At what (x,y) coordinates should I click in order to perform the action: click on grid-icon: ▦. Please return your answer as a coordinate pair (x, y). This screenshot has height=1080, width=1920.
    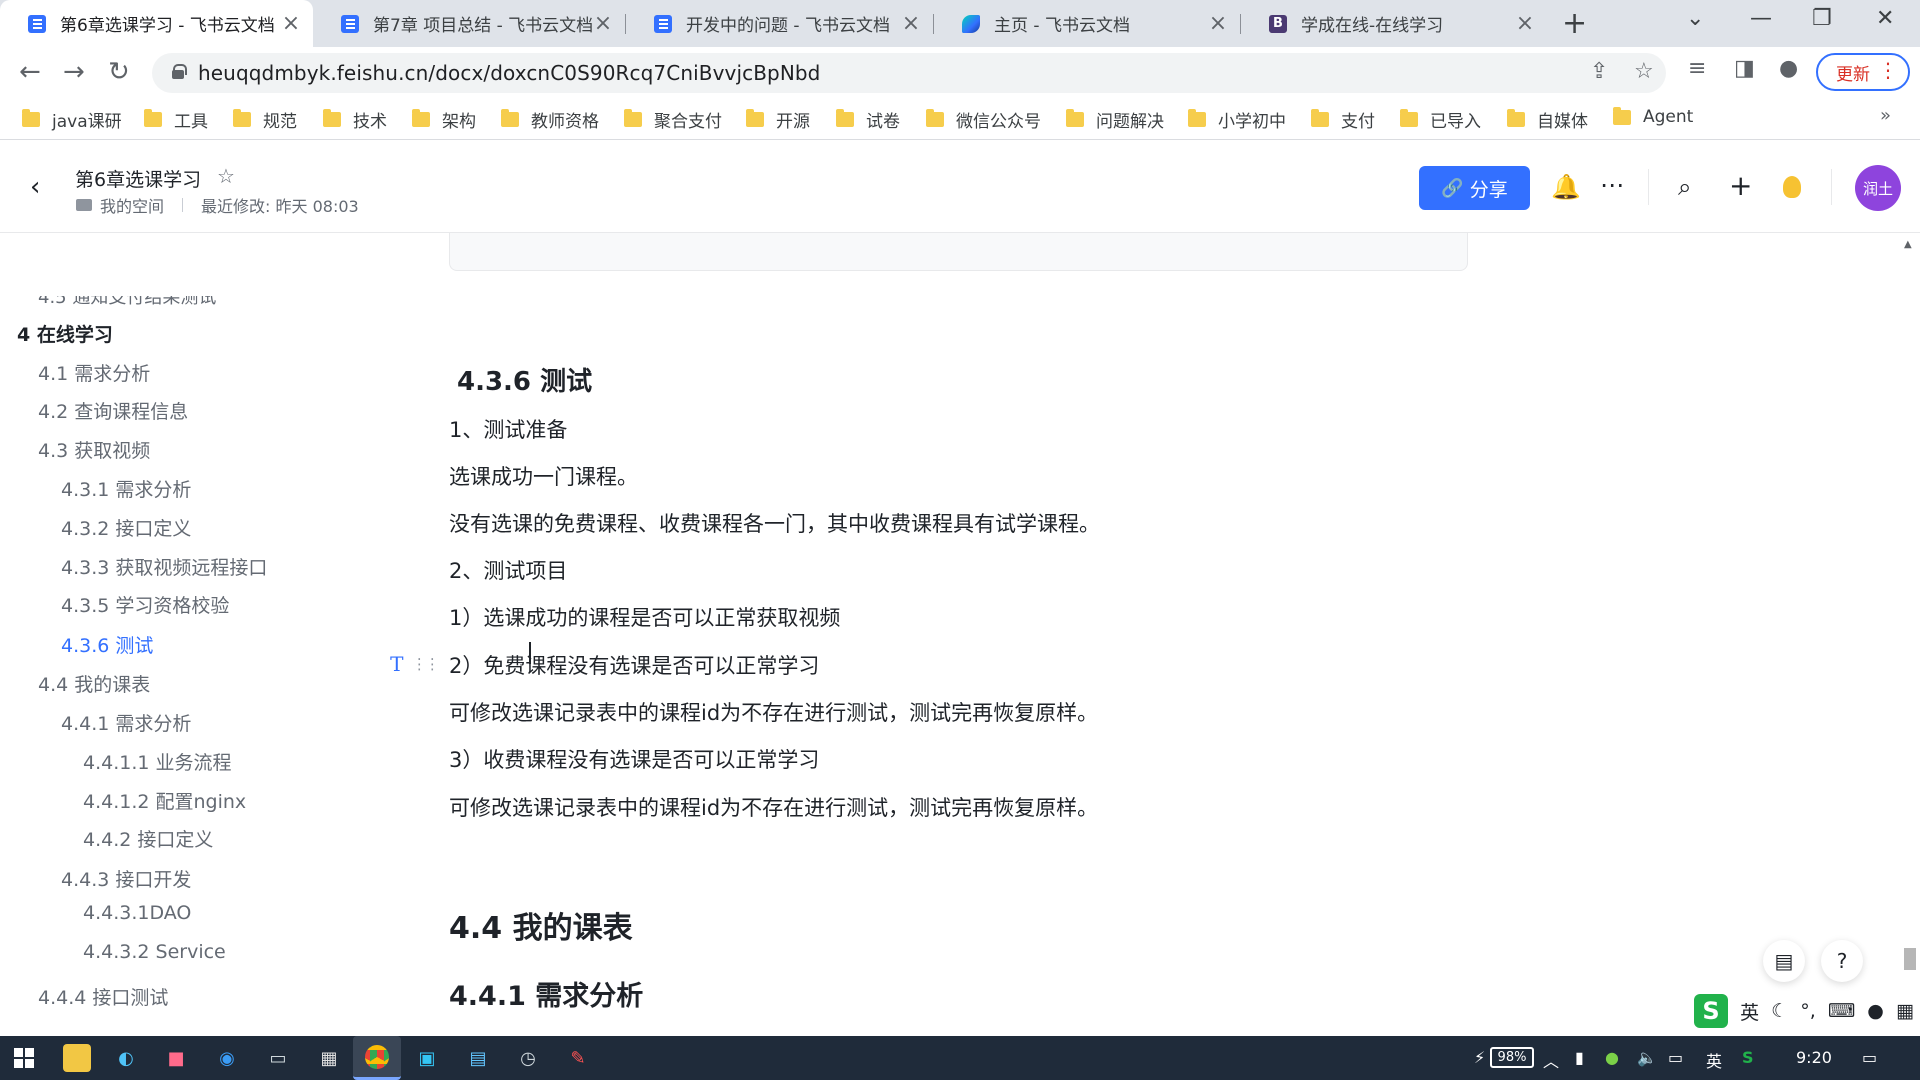
    Looking at the image, I should click on (1905, 1011).